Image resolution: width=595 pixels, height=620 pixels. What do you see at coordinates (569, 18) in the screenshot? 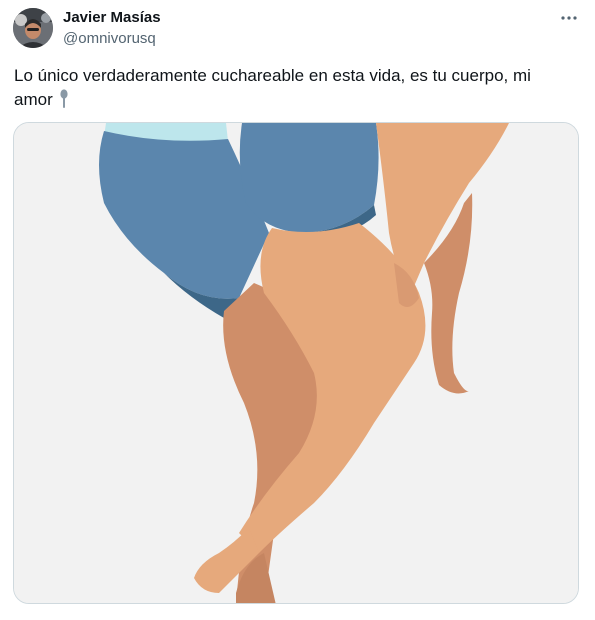
I see `more-options-icon` at bounding box center [569, 18].